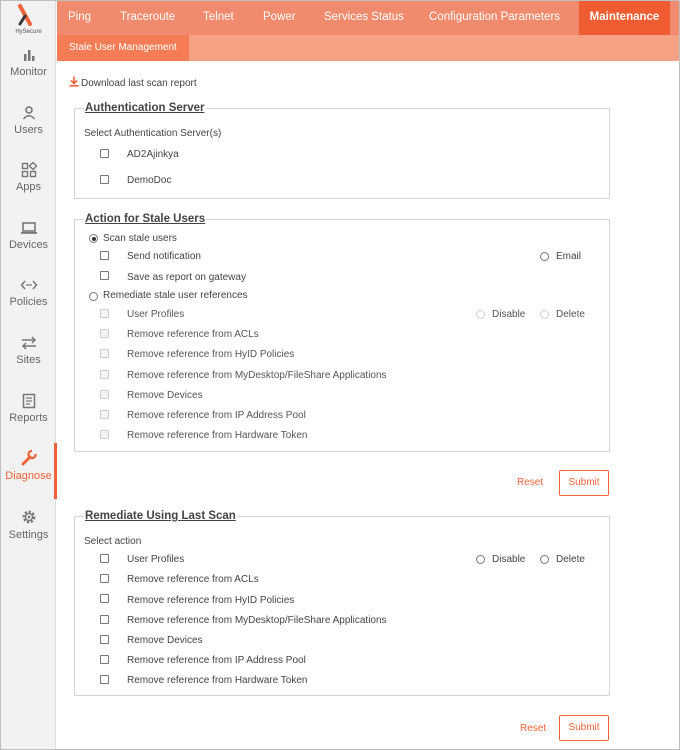 This screenshot has width=680, height=750. I want to click on save-report-checkbox, so click(104, 275).